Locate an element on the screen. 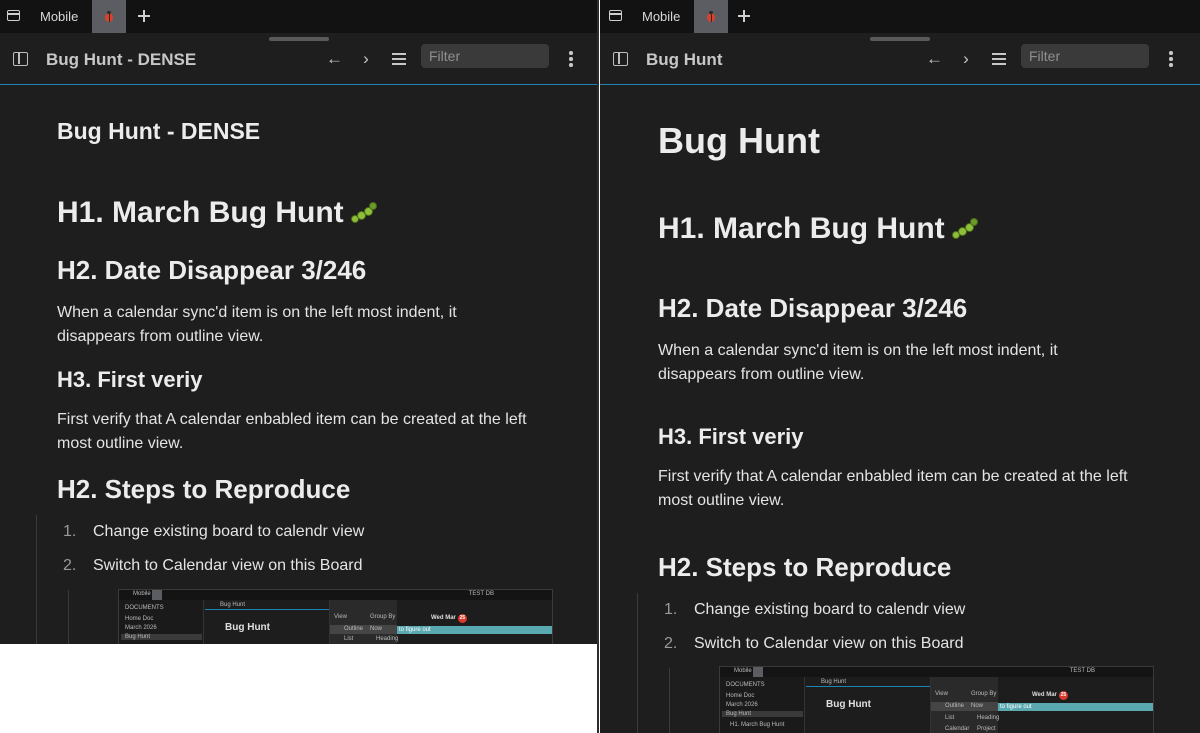 Image resolution: width=1200 pixels, height=733 pixels. list-item-text: Switch to Calendar view on this Board is located at coordinates (228, 565).